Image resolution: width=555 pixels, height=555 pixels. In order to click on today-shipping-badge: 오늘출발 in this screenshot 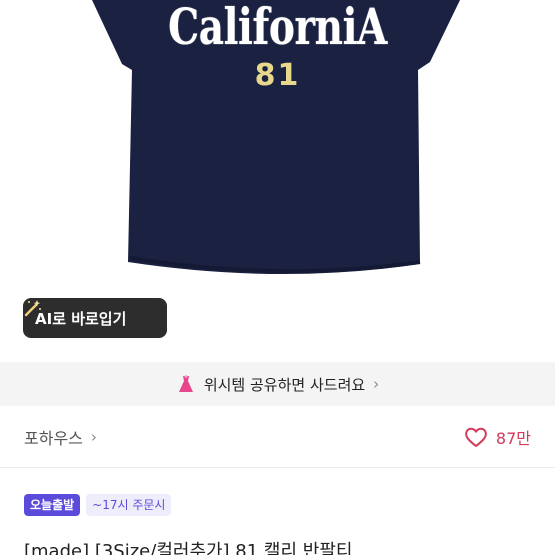, I will do `click(52, 505)`.